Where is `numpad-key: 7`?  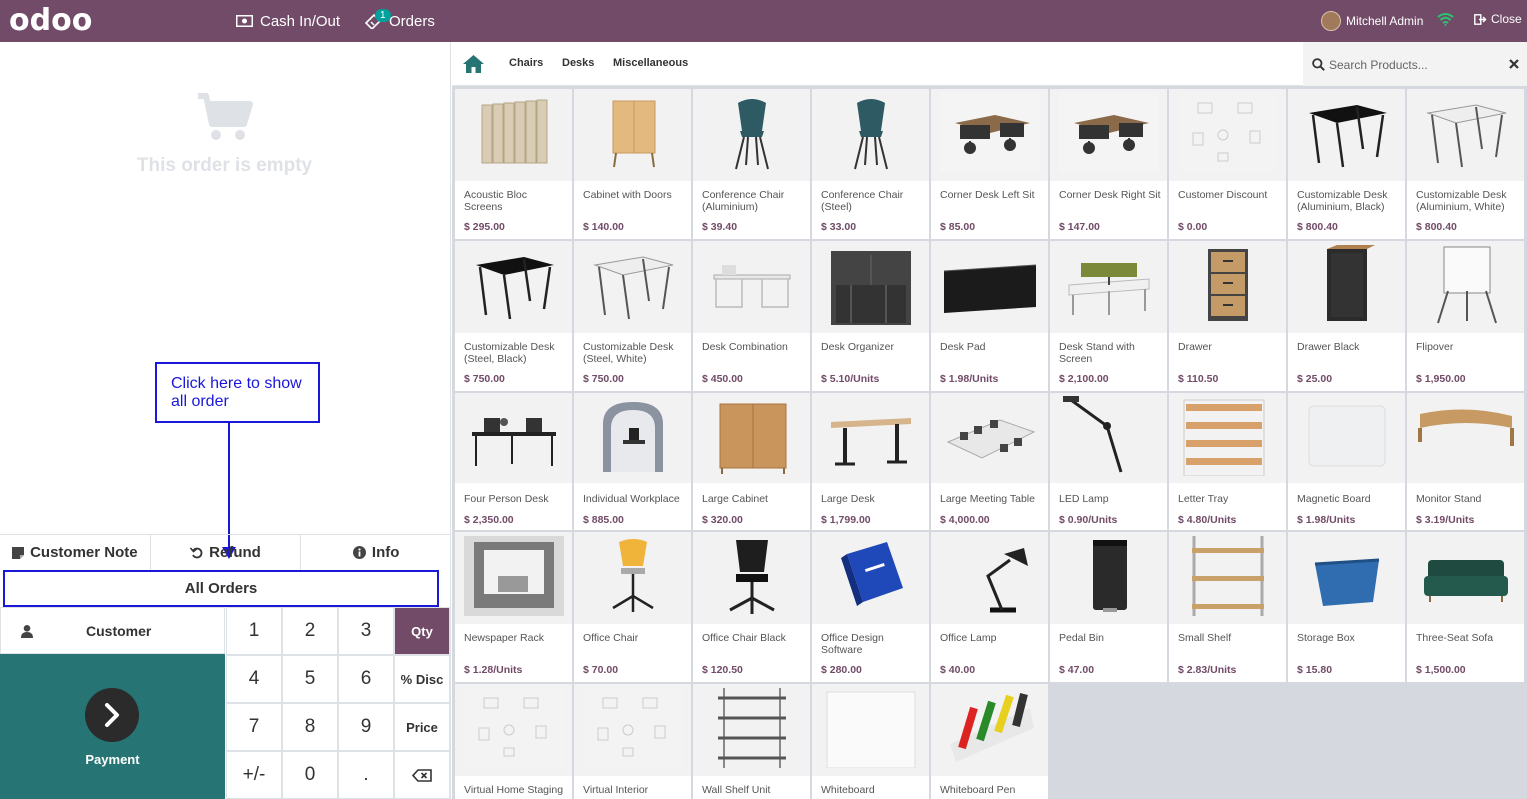 numpad-key: 7 is located at coordinates (254, 727).